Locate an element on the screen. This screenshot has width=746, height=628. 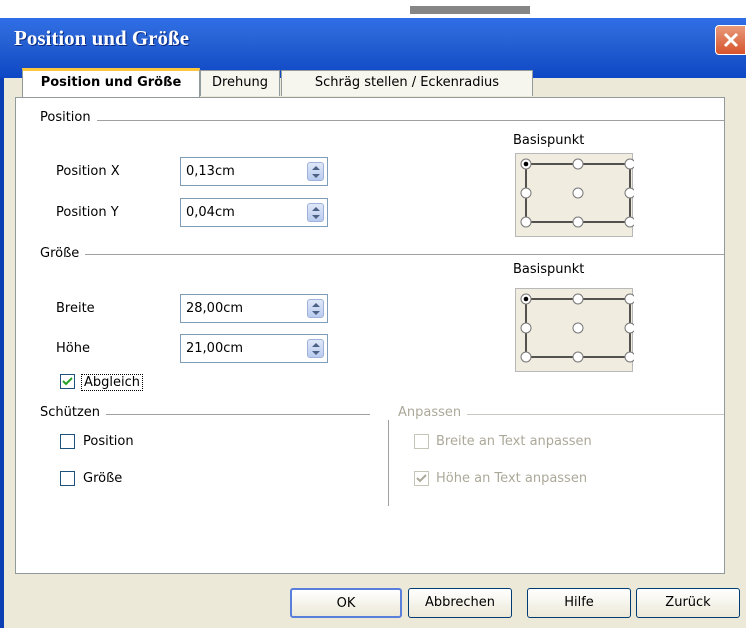
fit-height-label: Höhe an Text anpassen is located at coordinates (511, 478).